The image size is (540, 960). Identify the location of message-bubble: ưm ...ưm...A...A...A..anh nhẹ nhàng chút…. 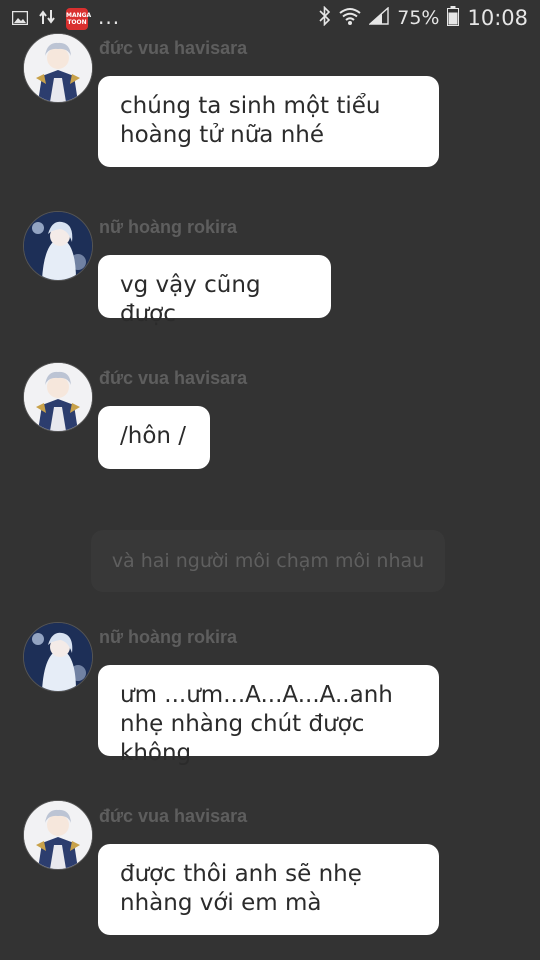
(268, 715).